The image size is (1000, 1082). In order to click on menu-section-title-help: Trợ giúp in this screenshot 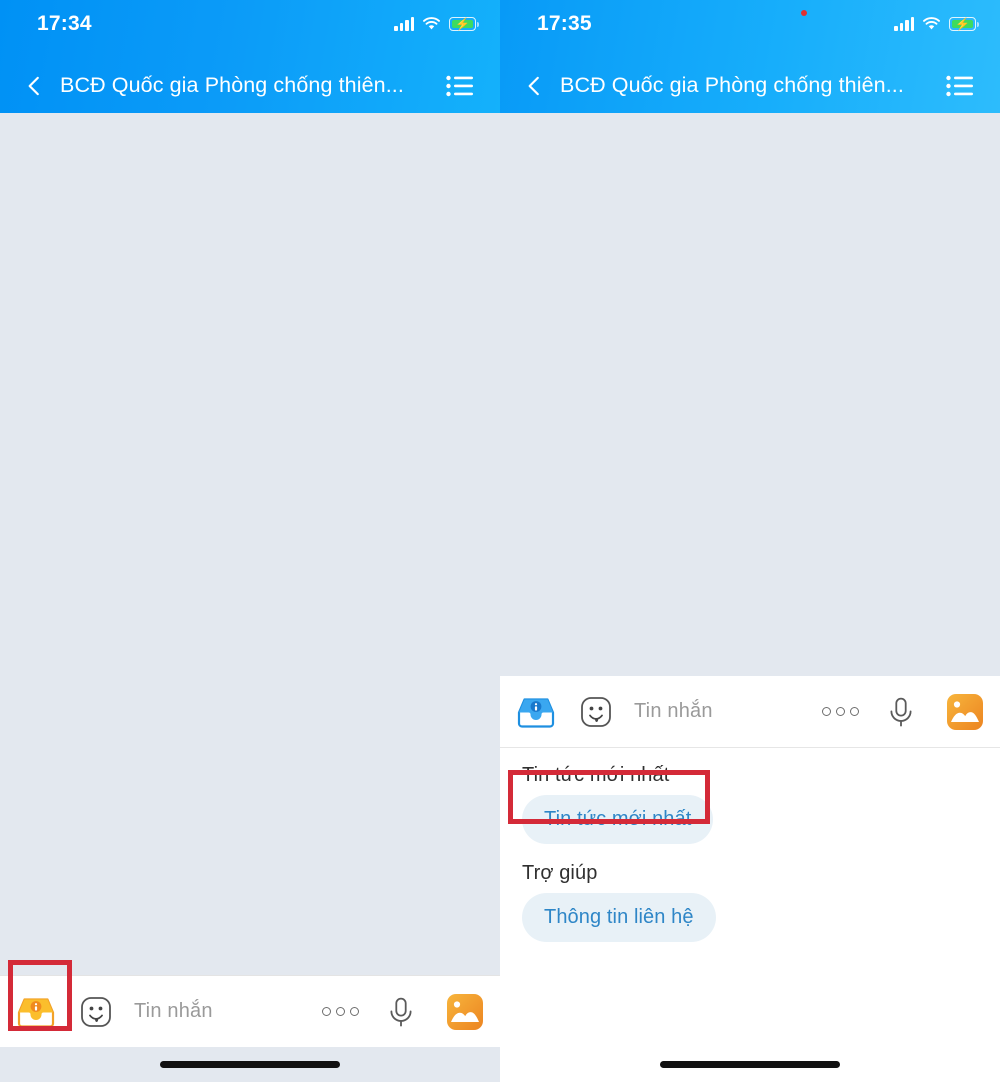, I will do `click(560, 873)`.